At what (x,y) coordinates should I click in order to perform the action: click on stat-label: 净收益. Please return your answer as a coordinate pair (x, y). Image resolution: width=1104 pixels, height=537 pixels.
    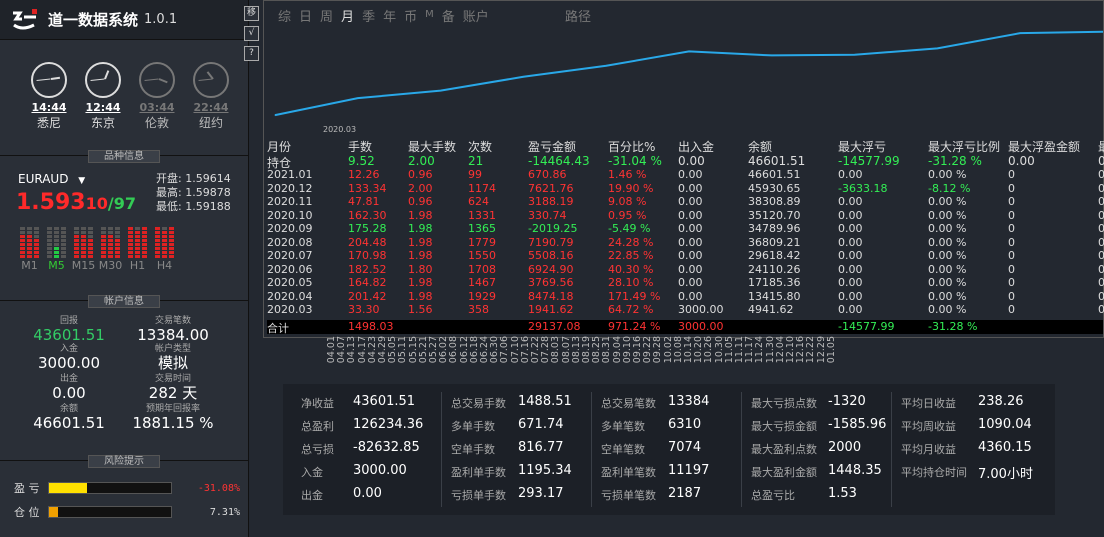
    Looking at the image, I should click on (317, 403).